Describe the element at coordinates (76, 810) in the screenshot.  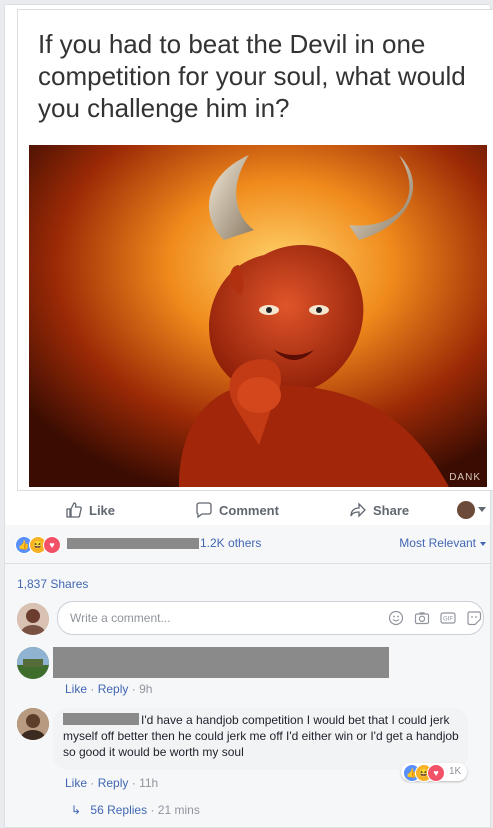
I see `reply-arrow-icon: ↳` at that location.